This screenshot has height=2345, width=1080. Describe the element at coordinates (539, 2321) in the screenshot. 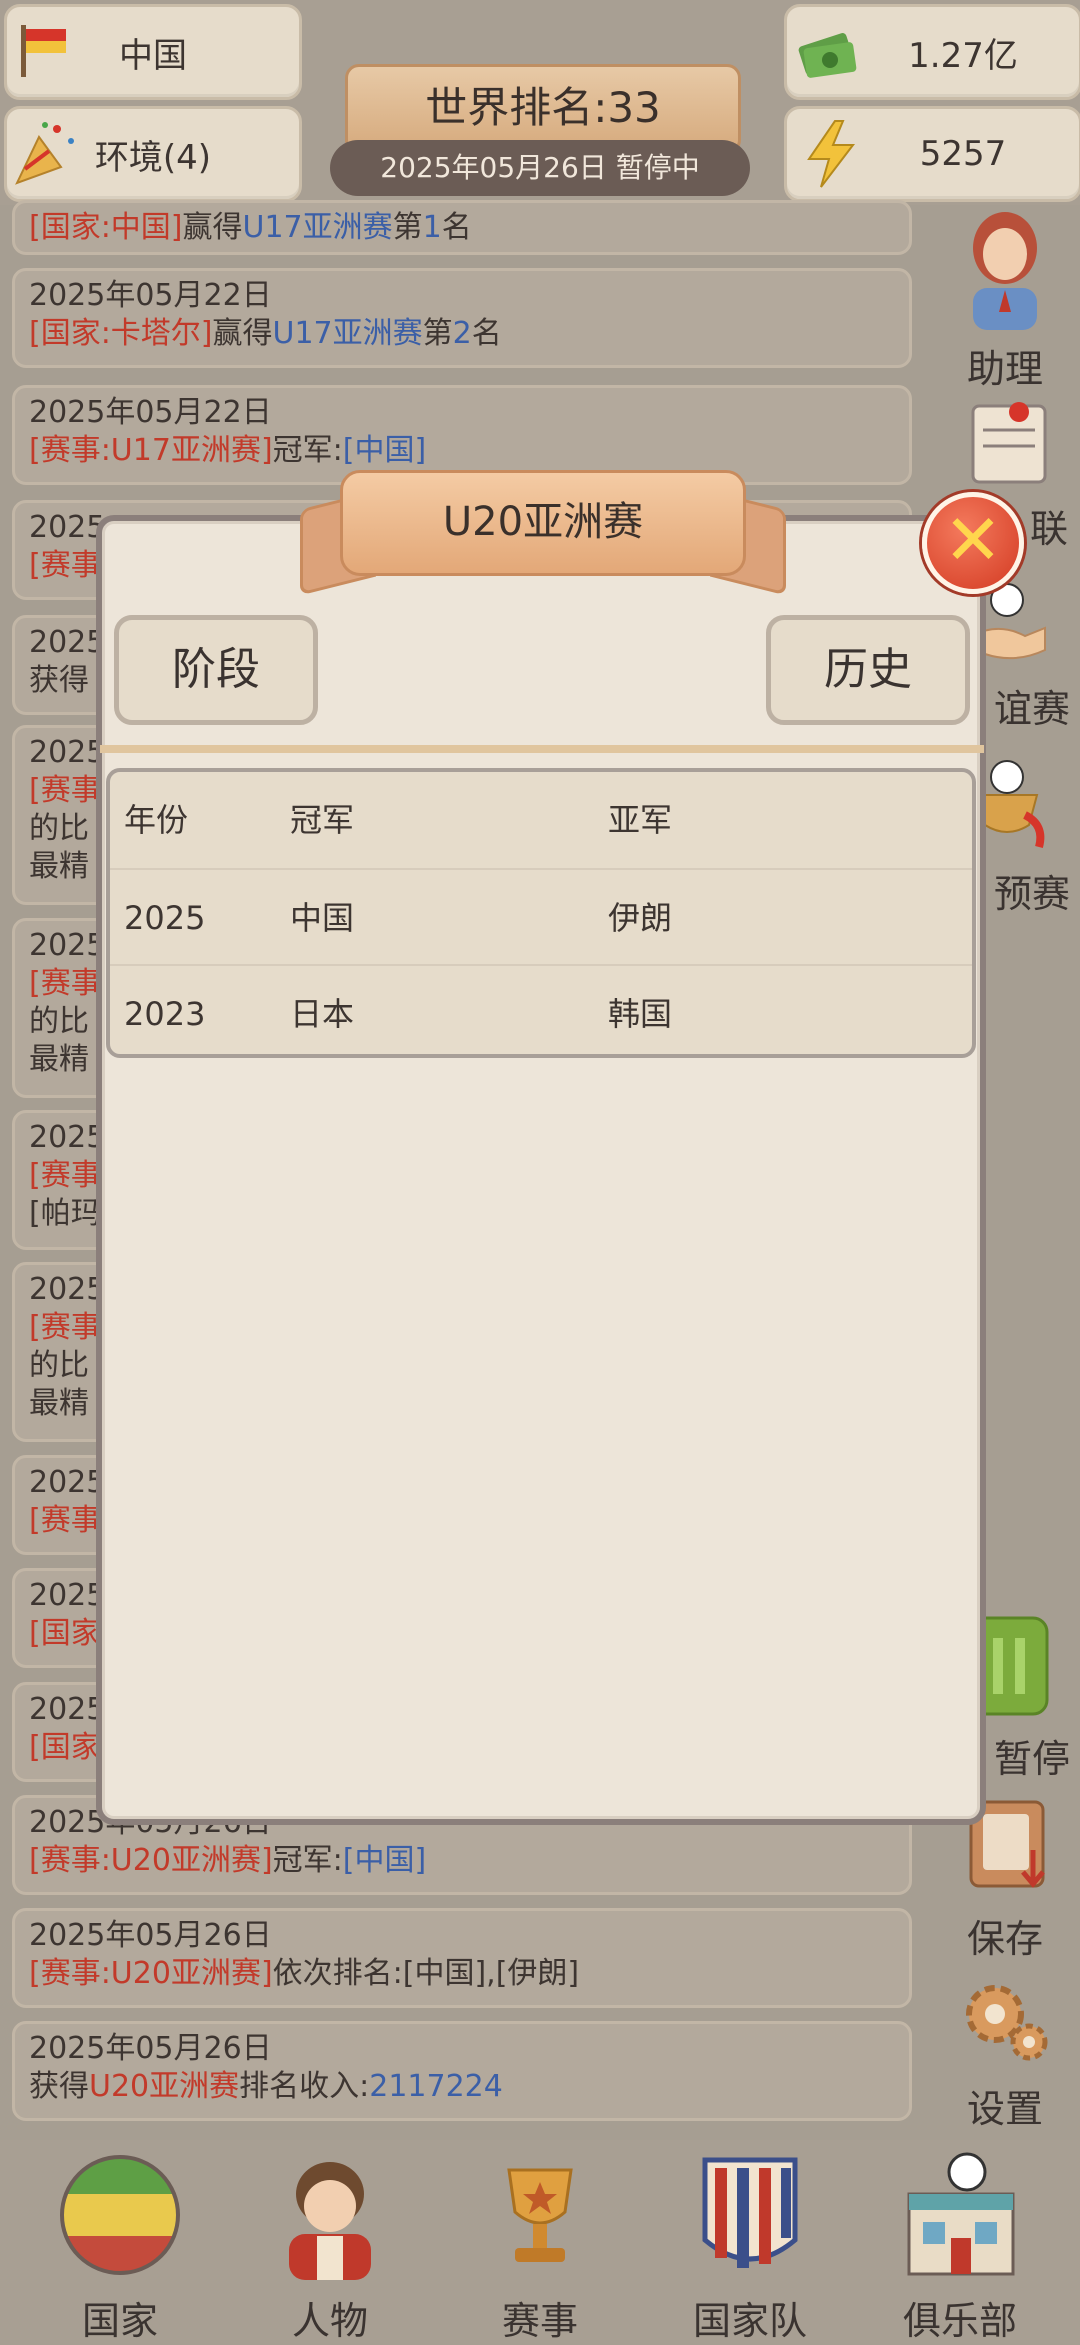

I see `nav-events-label: 赛事` at that location.